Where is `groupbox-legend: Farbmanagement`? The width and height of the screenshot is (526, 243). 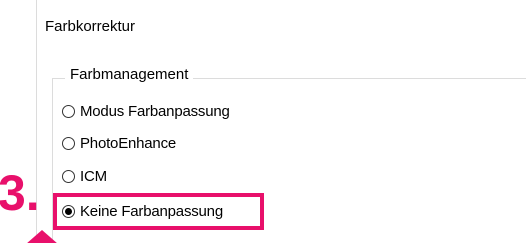
groupbox-legend: Farbmanagement is located at coordinates (129, 74).